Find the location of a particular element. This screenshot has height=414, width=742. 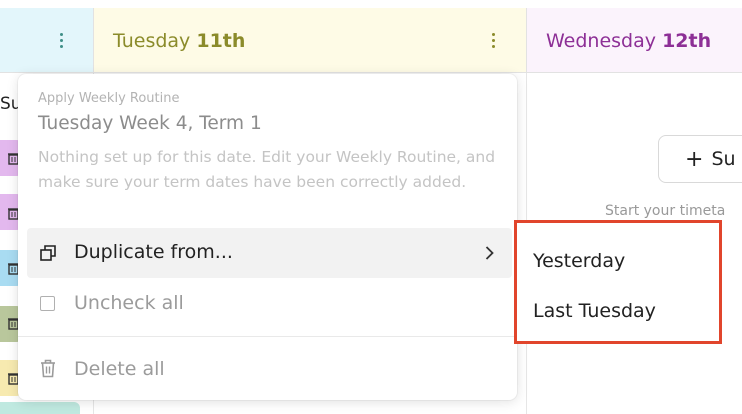

previous-day-header is located at coordinates (47, 40).